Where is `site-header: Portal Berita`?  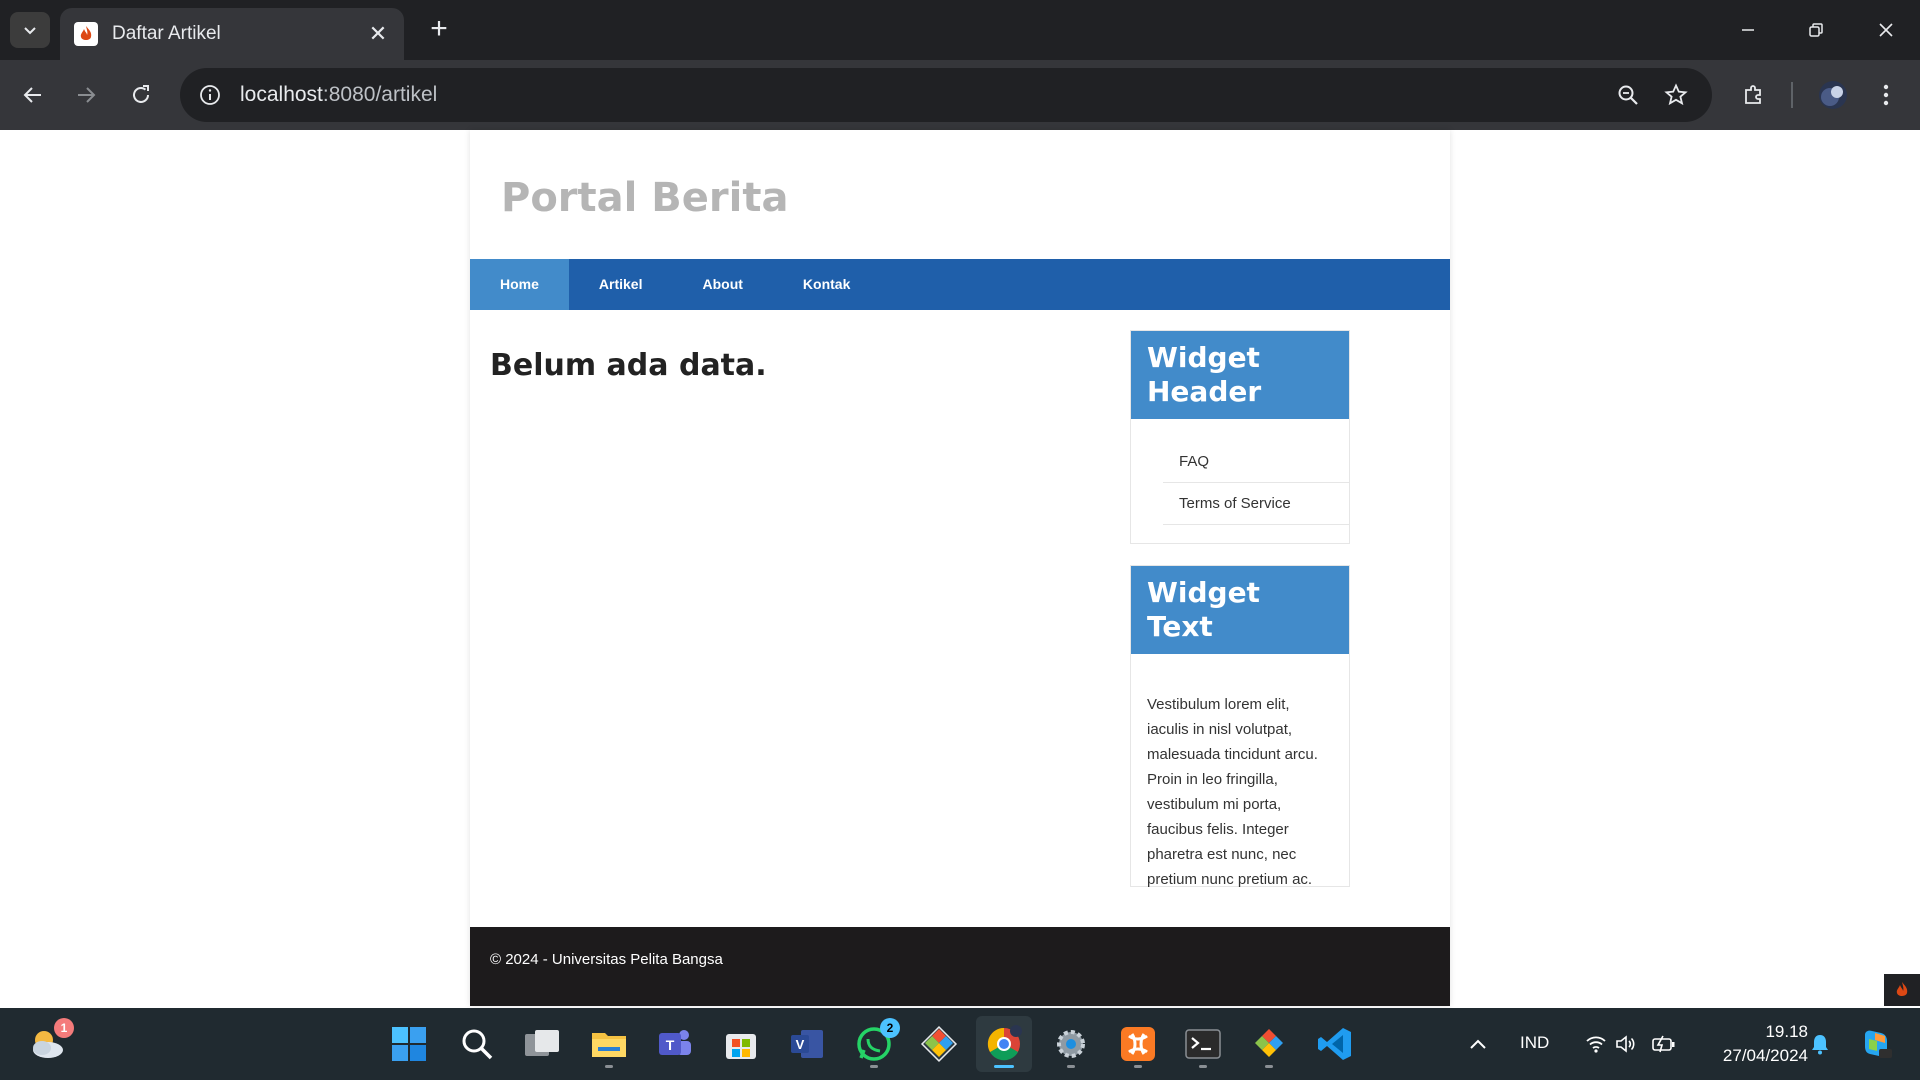 site-header: Portal Berita is located at coordinates (960, 194).